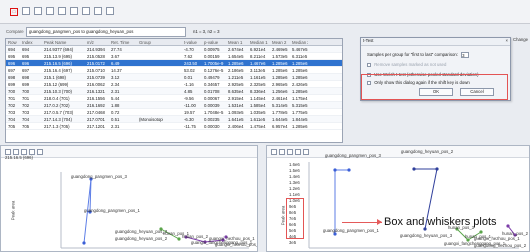 This screenshot has height=252, width=530. I want to click on table-cell: 53.02, so click(189, 70).